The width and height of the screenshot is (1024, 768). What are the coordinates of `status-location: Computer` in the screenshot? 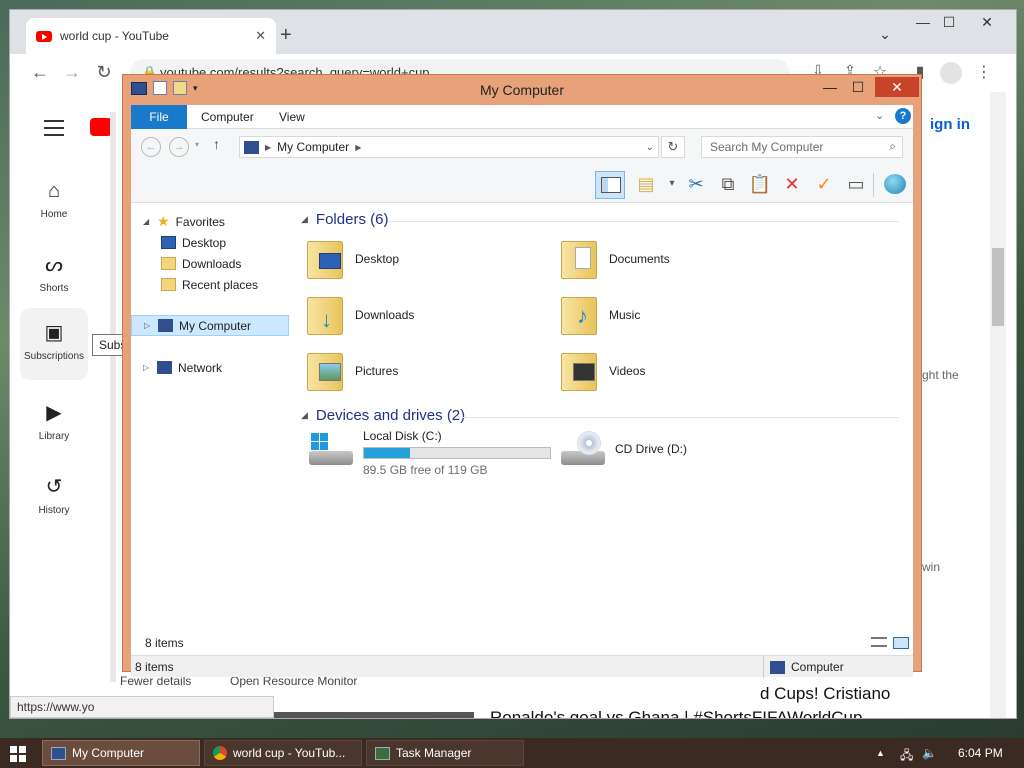 It's located at (806, 667).